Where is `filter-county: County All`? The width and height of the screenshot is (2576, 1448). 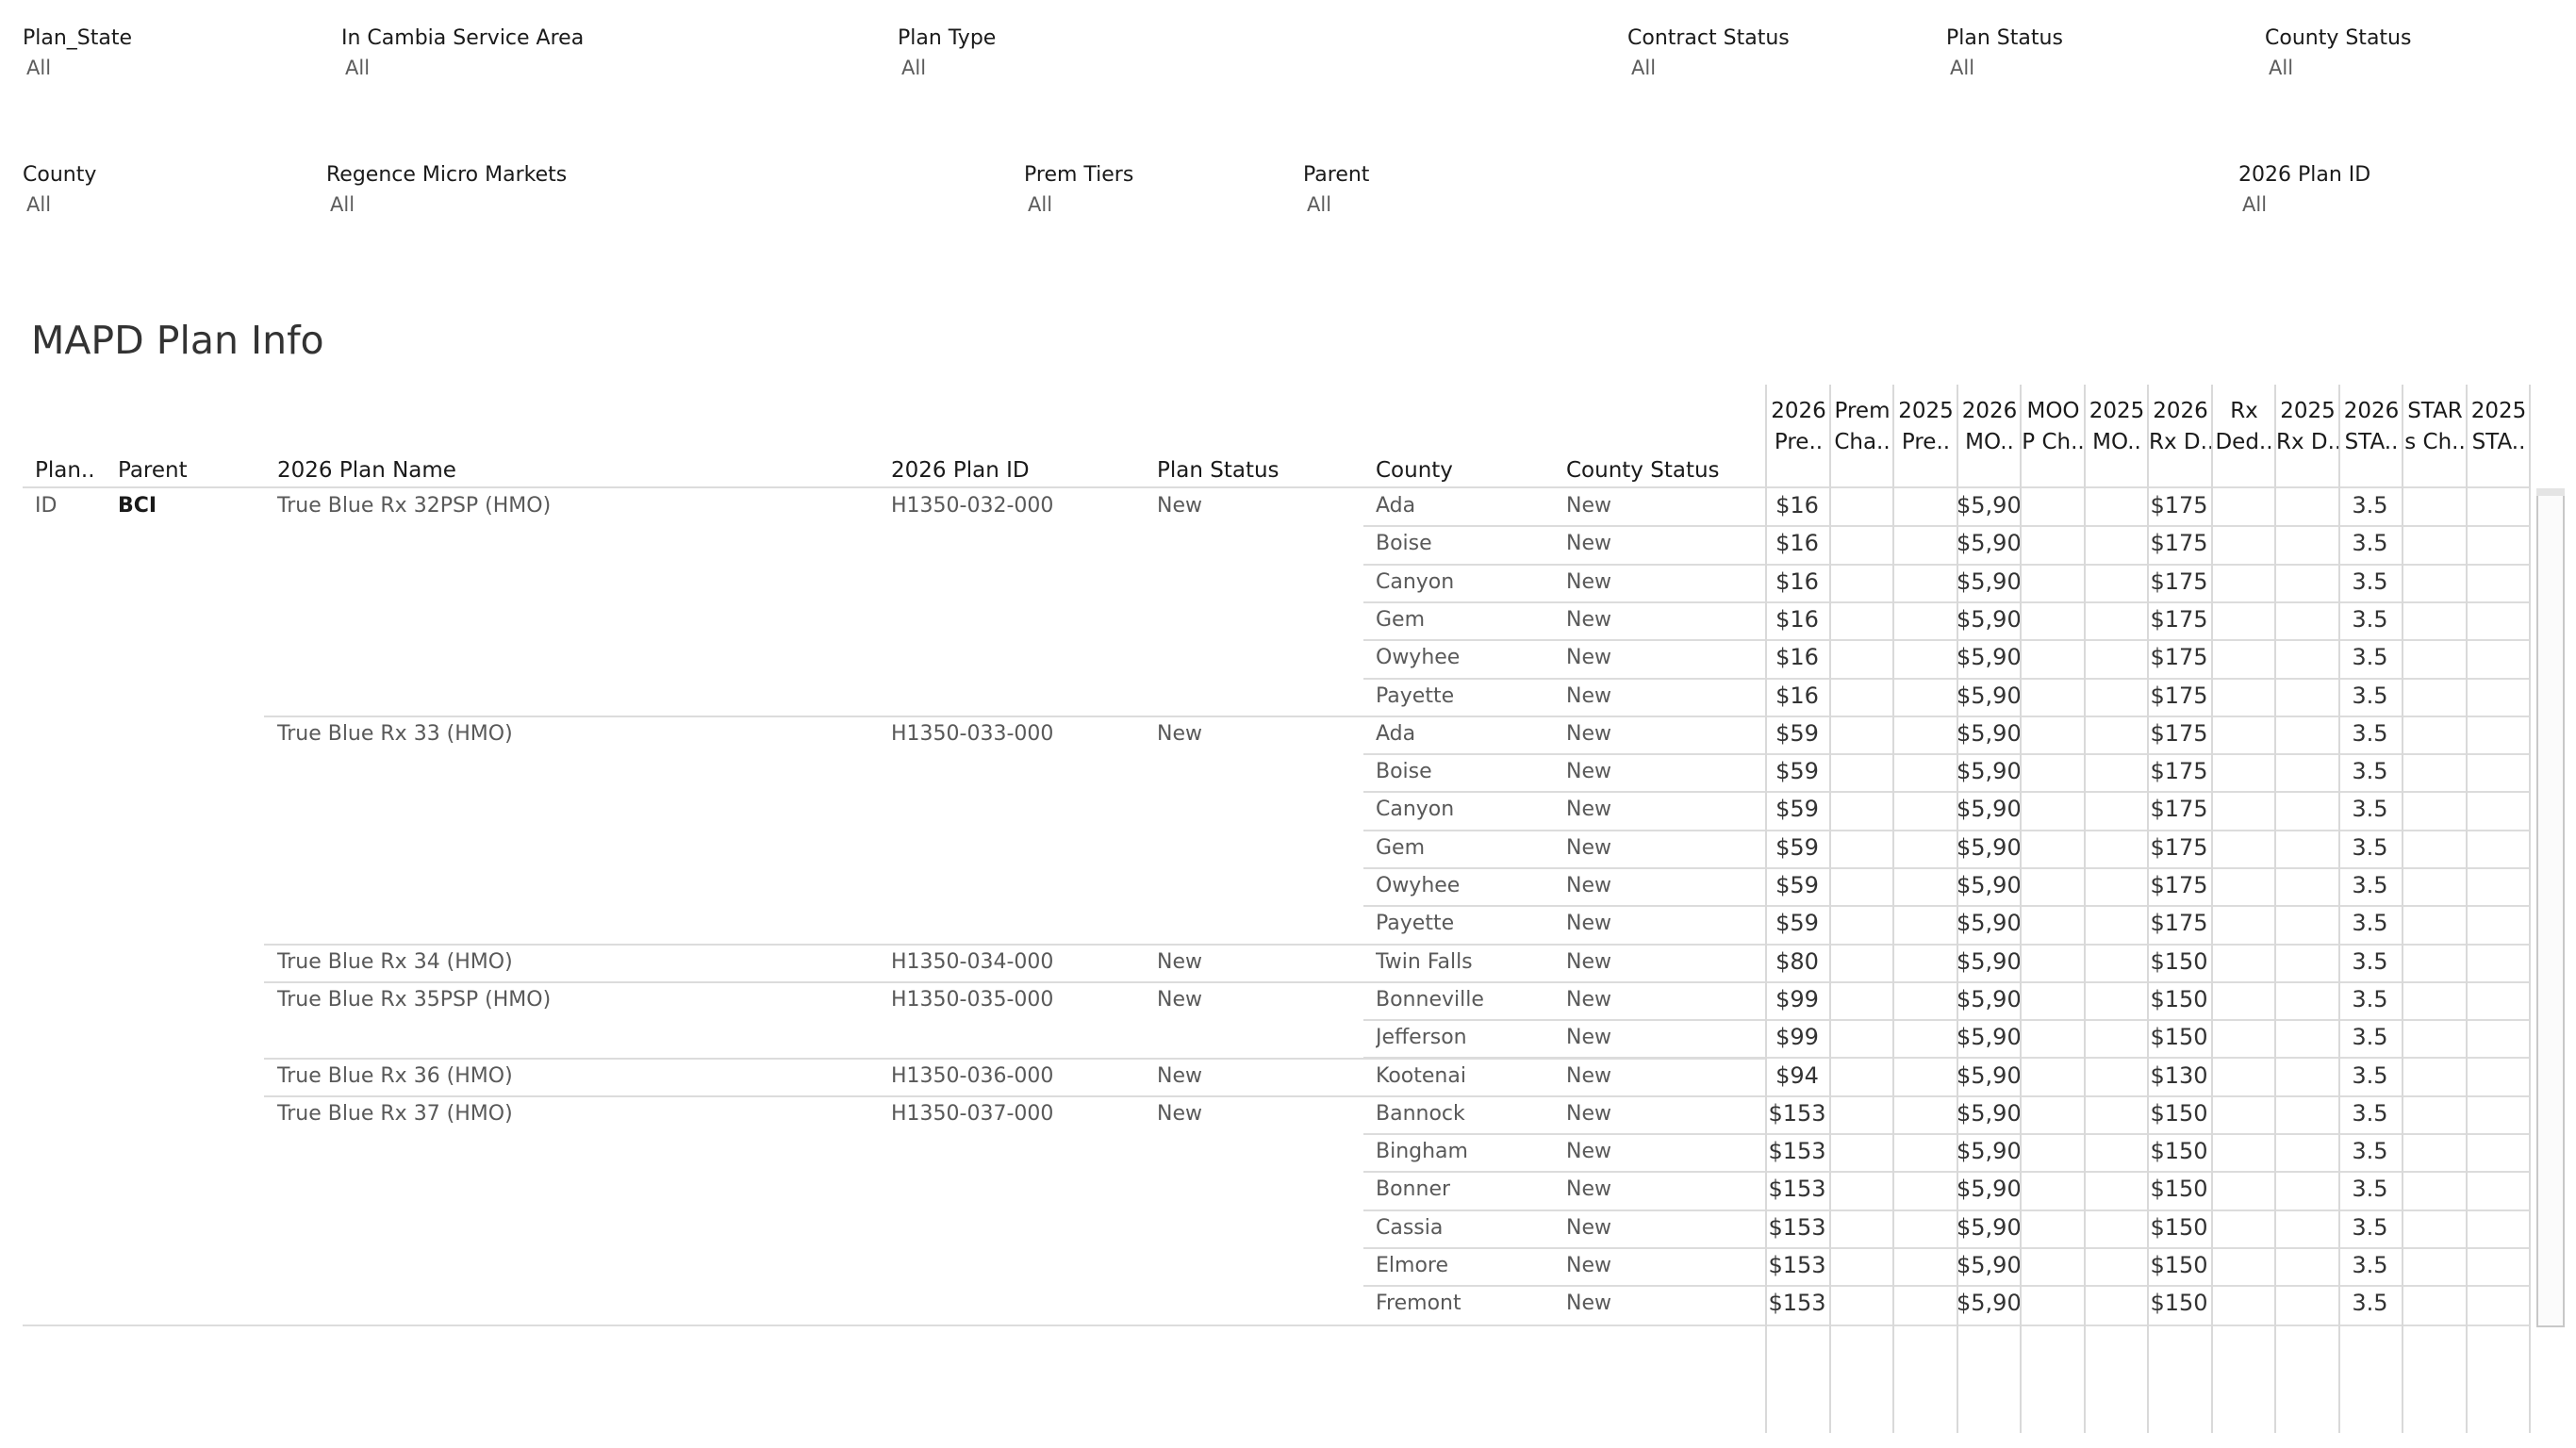
filter-county: County All is located at coordinates (59, 189).